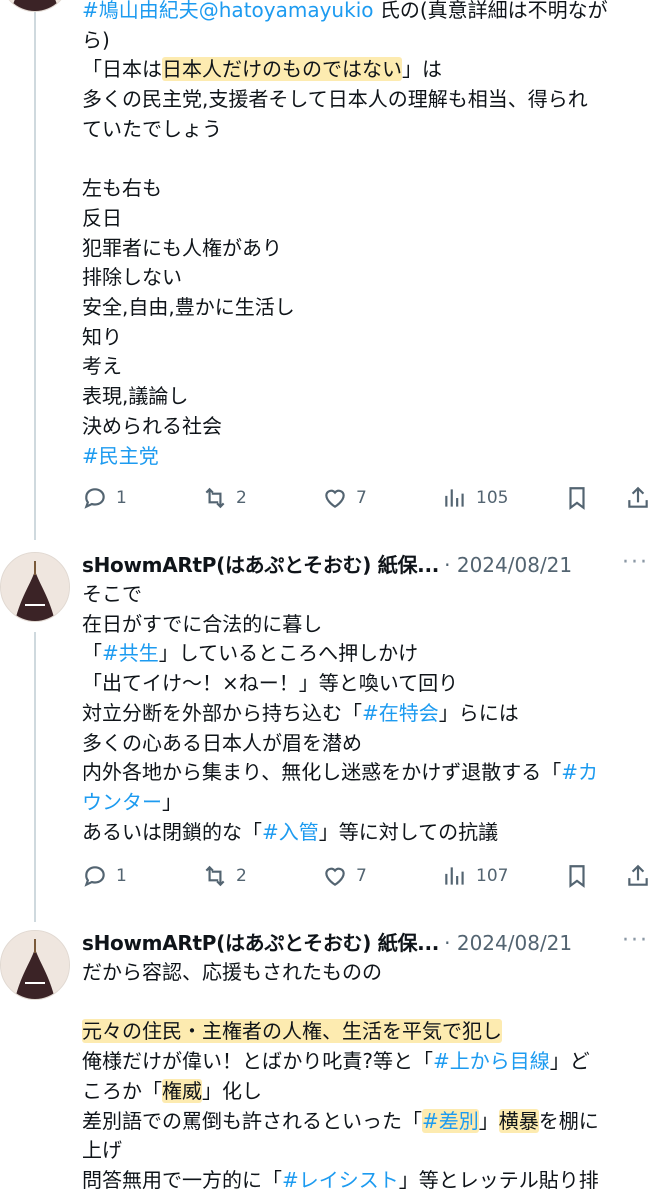 This screenshot has width=671, height=1200. I want to click on text-segment: 問答無用で一方的に「, so click(182, 1179).